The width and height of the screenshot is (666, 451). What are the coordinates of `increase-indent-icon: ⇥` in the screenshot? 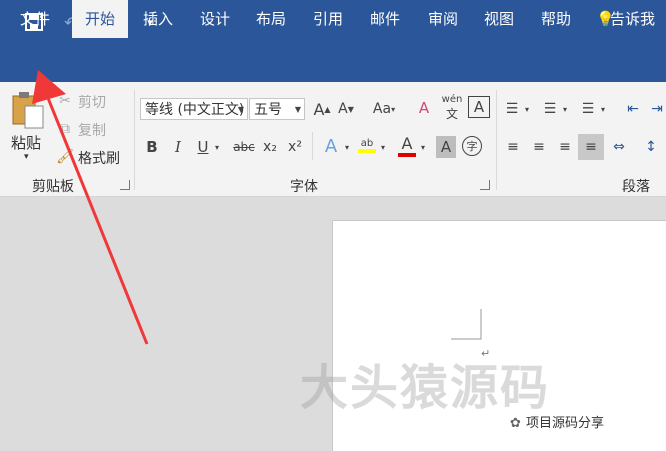 It's located at (657, 109).